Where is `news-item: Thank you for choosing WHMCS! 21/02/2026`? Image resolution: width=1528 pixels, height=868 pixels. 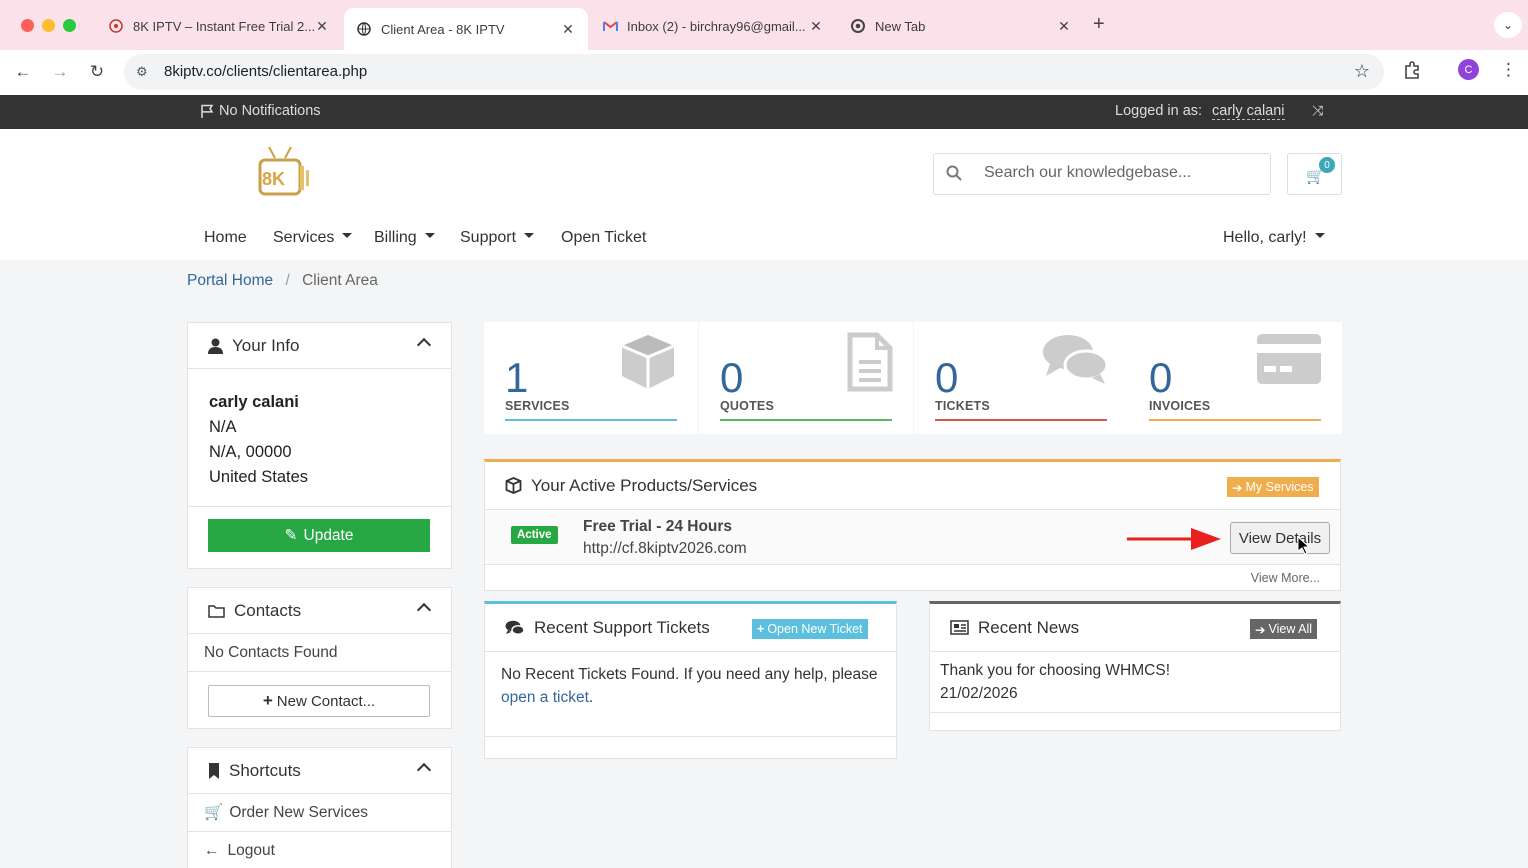
news-item: Thank you for choosing WHMCS! 21/02/2026 is located at coordinates (1135, 682).